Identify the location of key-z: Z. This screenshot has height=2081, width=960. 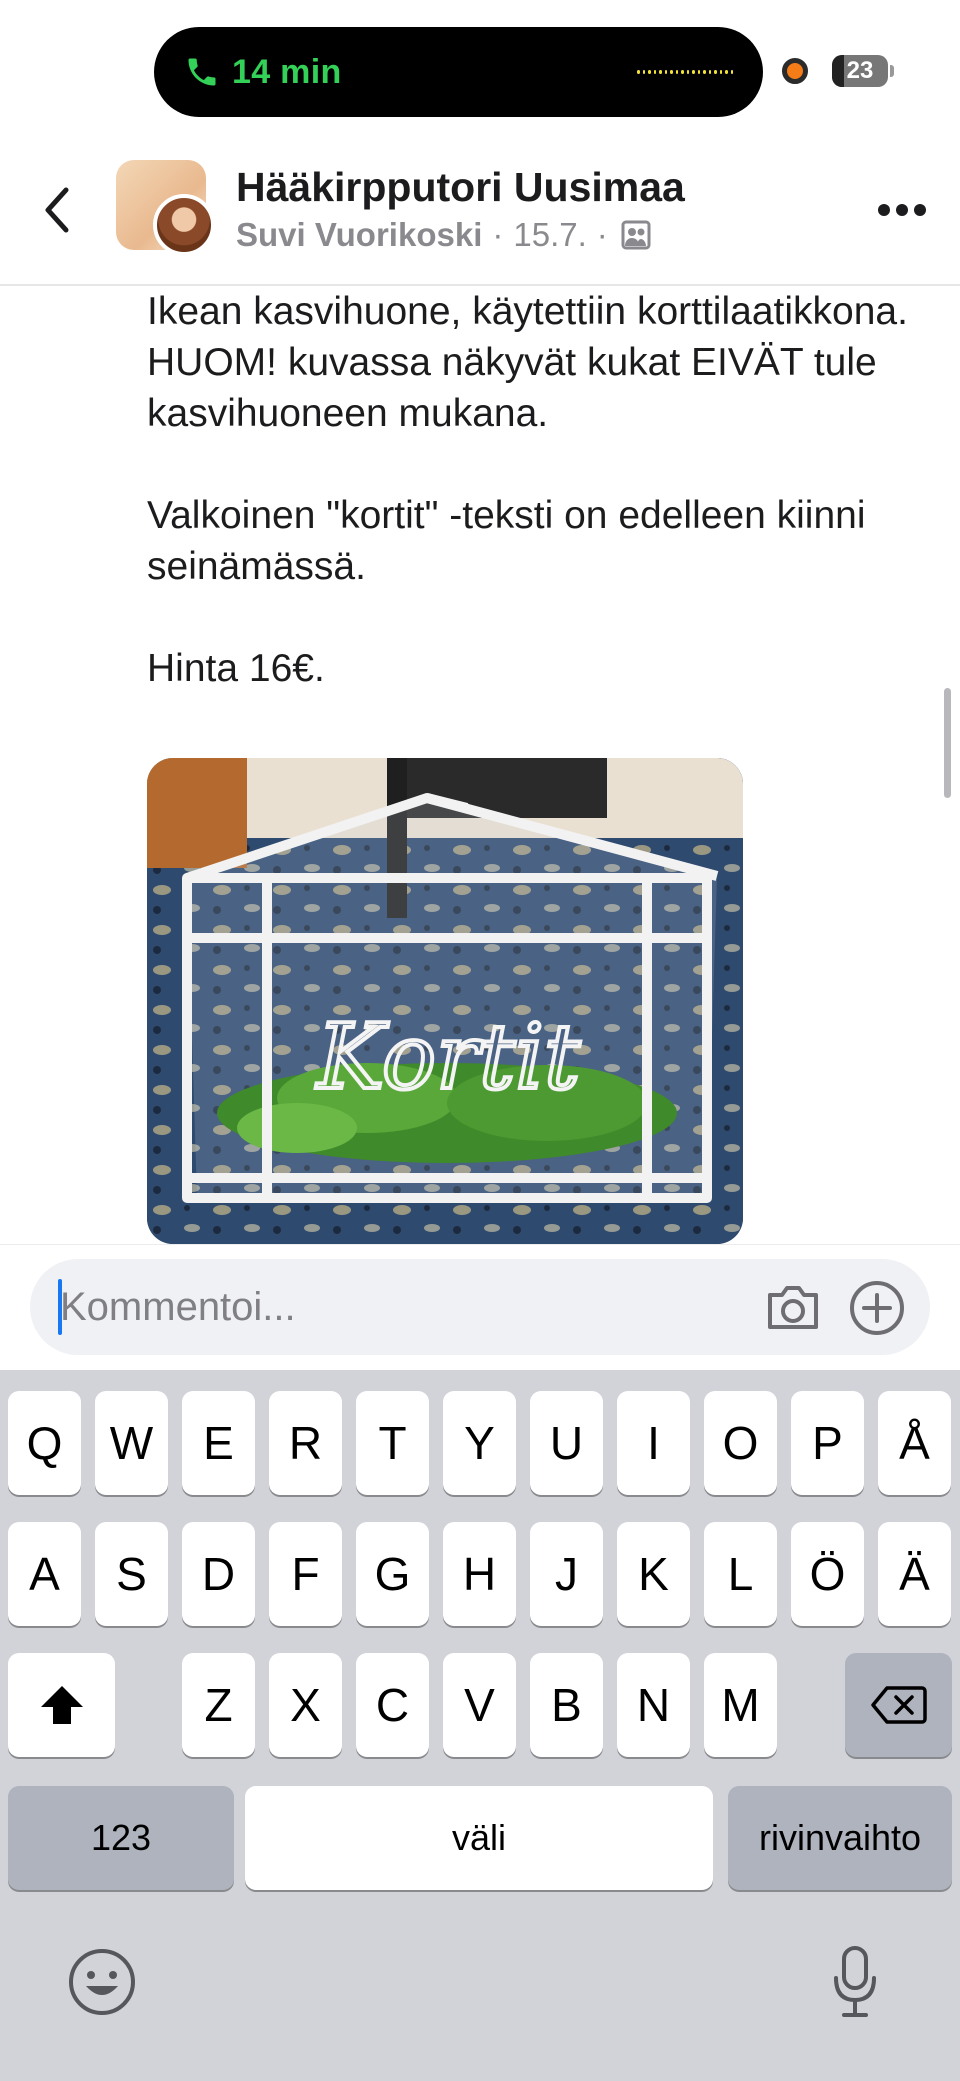
(218, 1705).